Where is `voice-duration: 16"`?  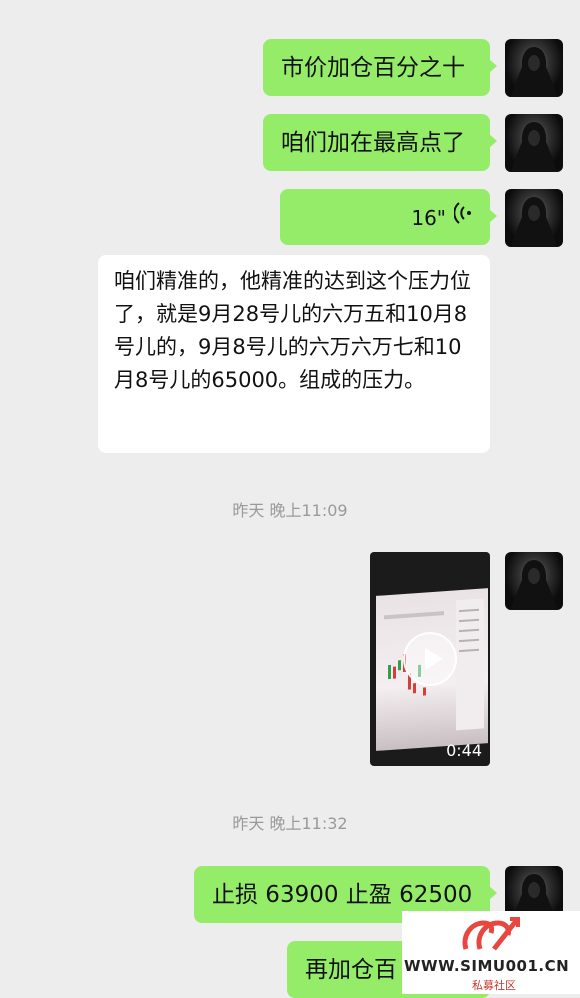
voice-duration: 16" is located at coordinates (428, 218).